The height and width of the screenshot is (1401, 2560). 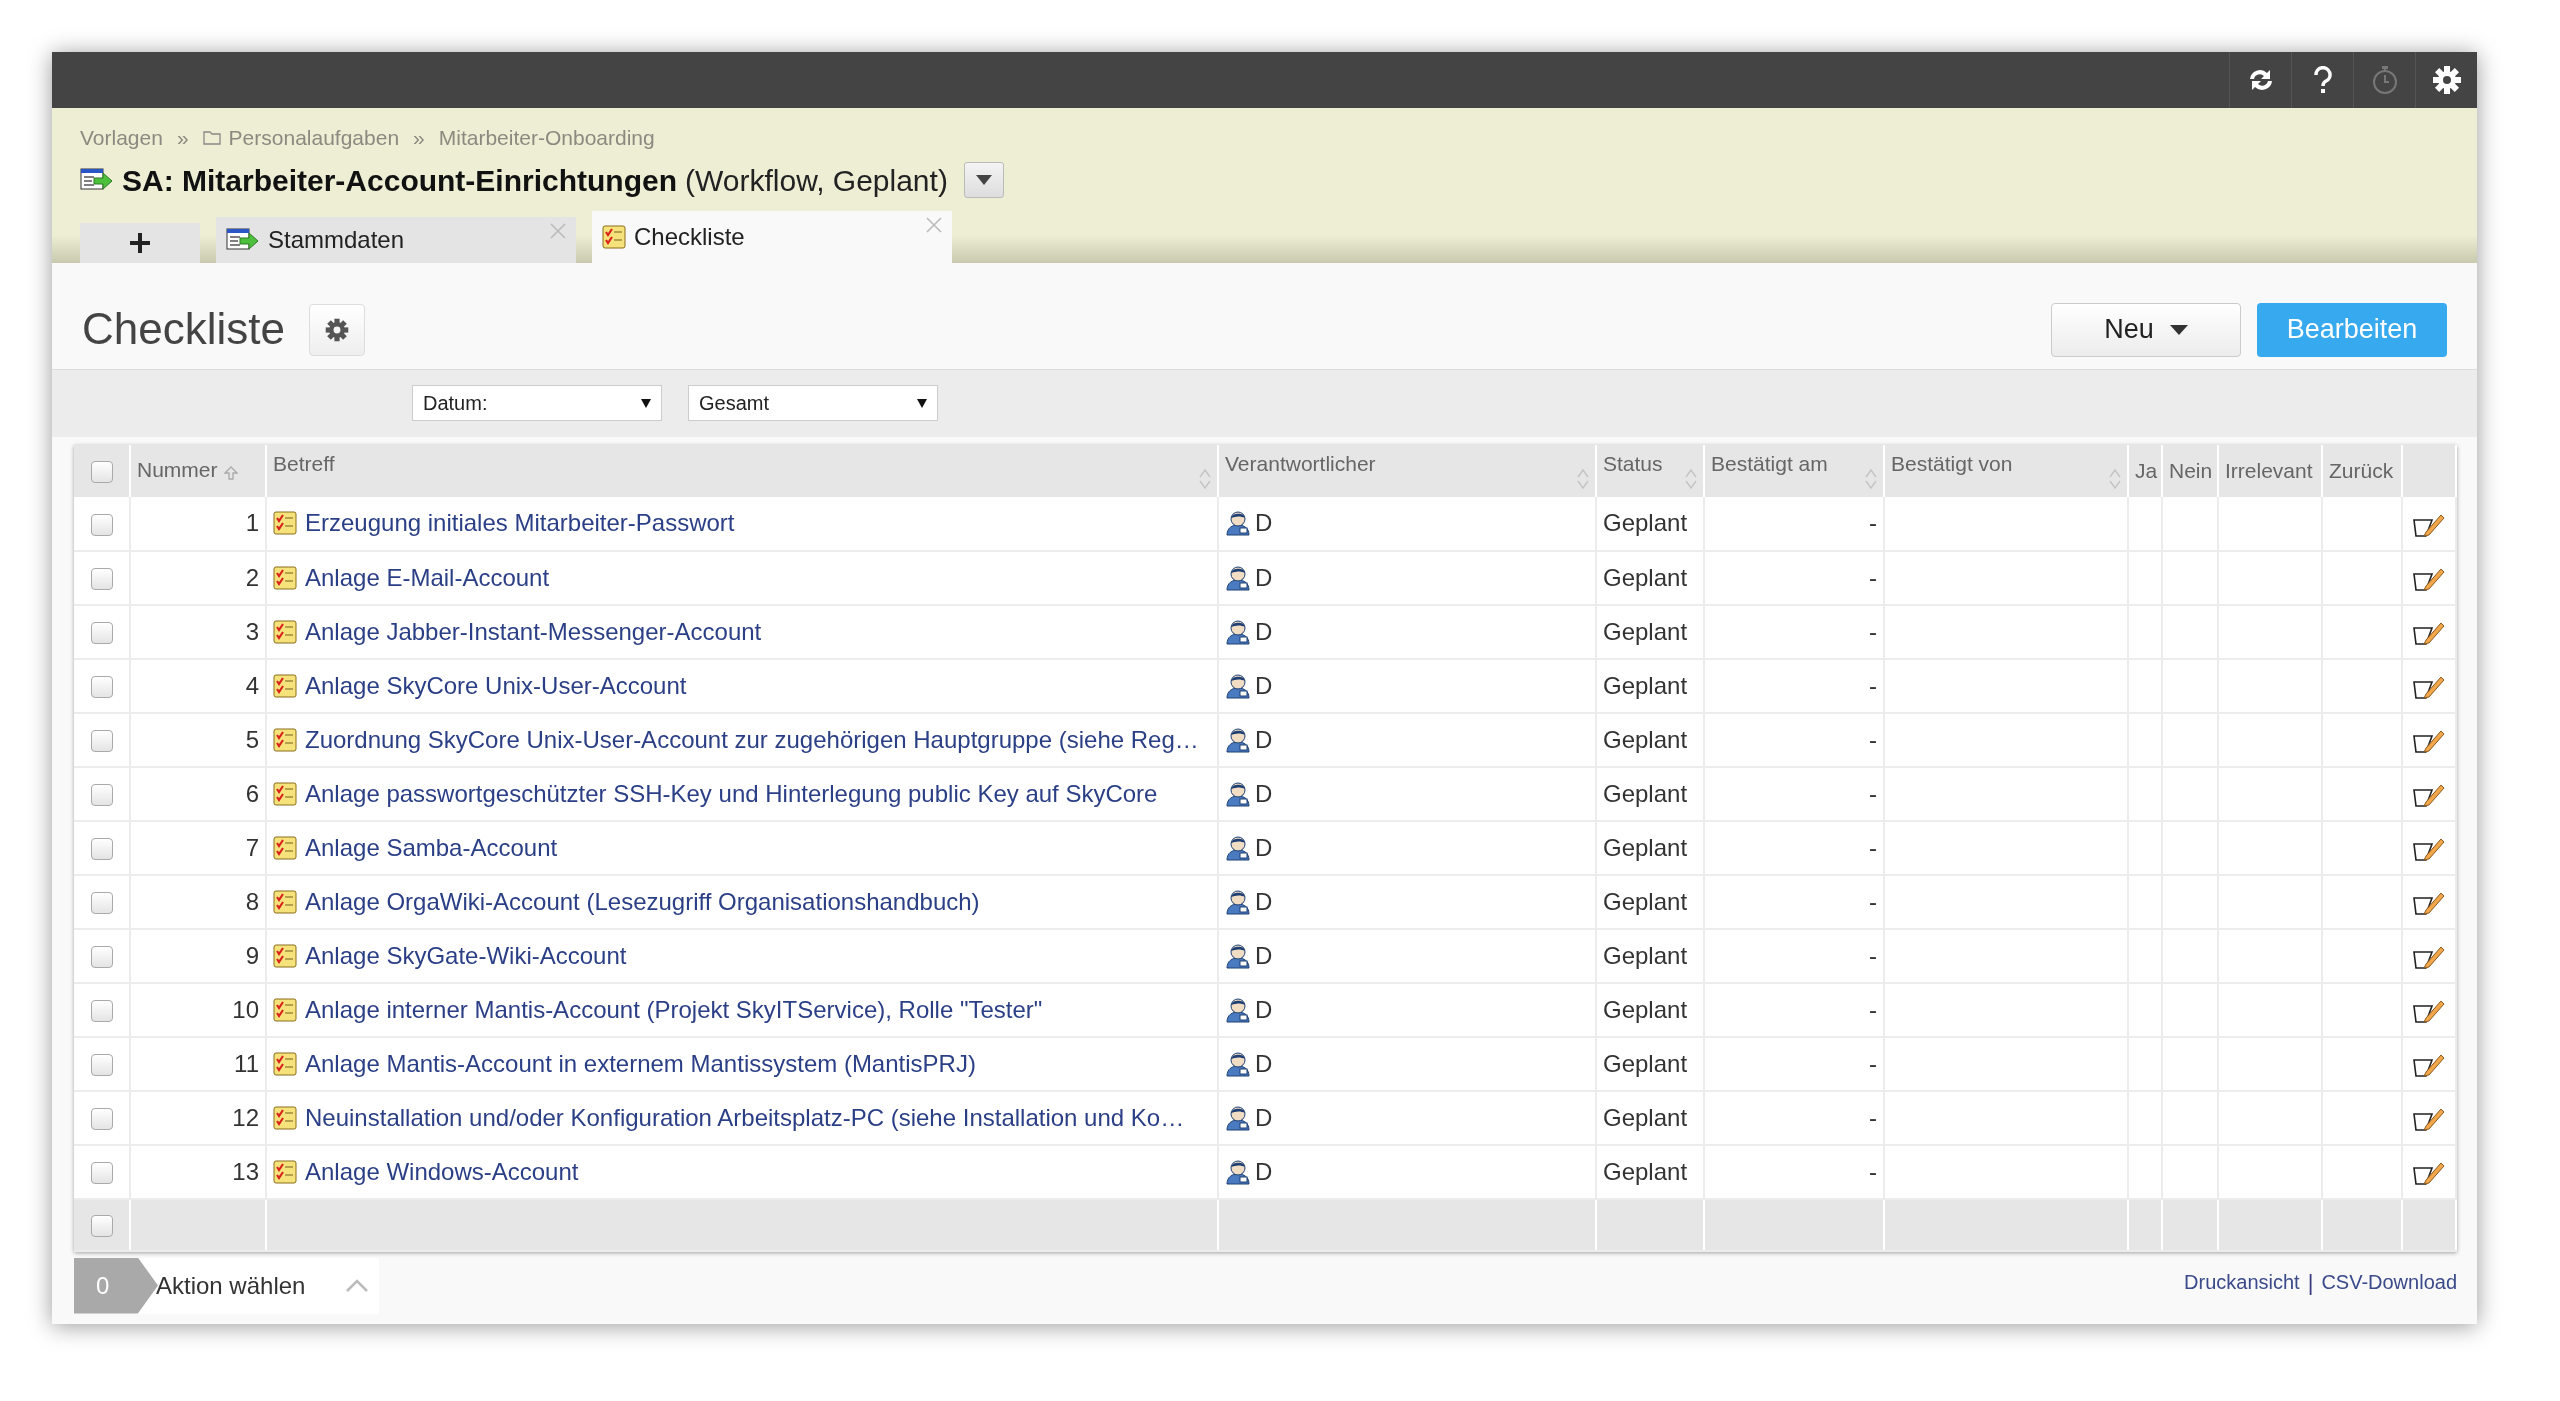 What do you see at coordinates (922, 403) in the screenshot?
I see `caret-icon` at bounding box center [922, 403].